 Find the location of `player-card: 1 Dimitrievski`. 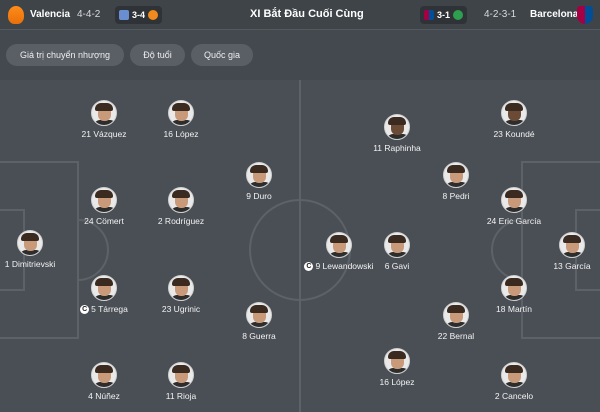

player-card: 1 Dimitrievski is located at coordinates (32, 249).